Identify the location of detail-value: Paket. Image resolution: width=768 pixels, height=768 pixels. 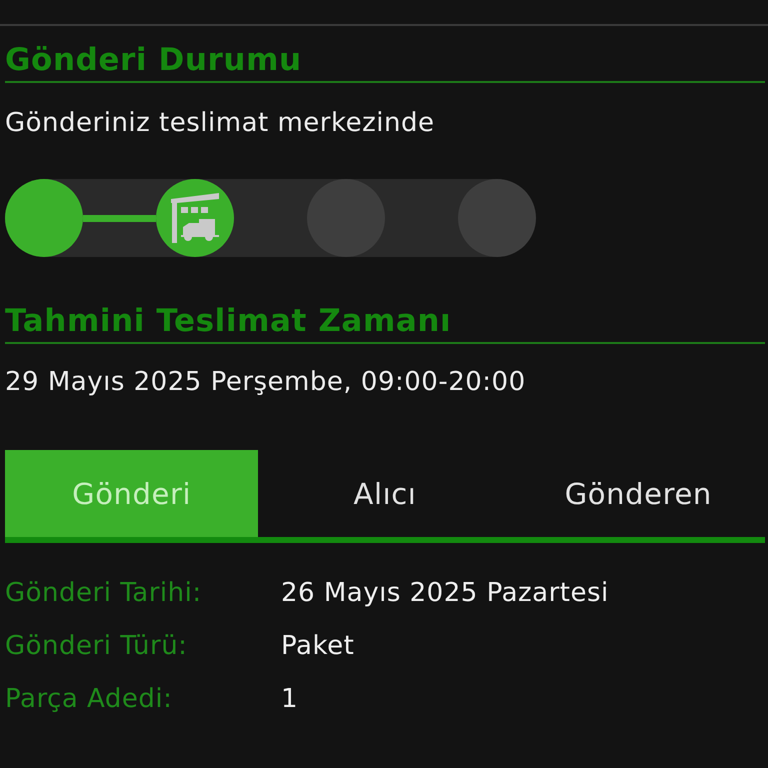
(318, 646).